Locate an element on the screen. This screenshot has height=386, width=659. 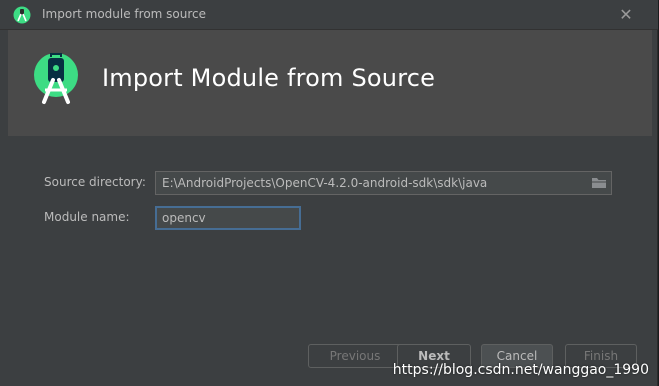
close-icon: ✕ is located at coordinates (626, 14).